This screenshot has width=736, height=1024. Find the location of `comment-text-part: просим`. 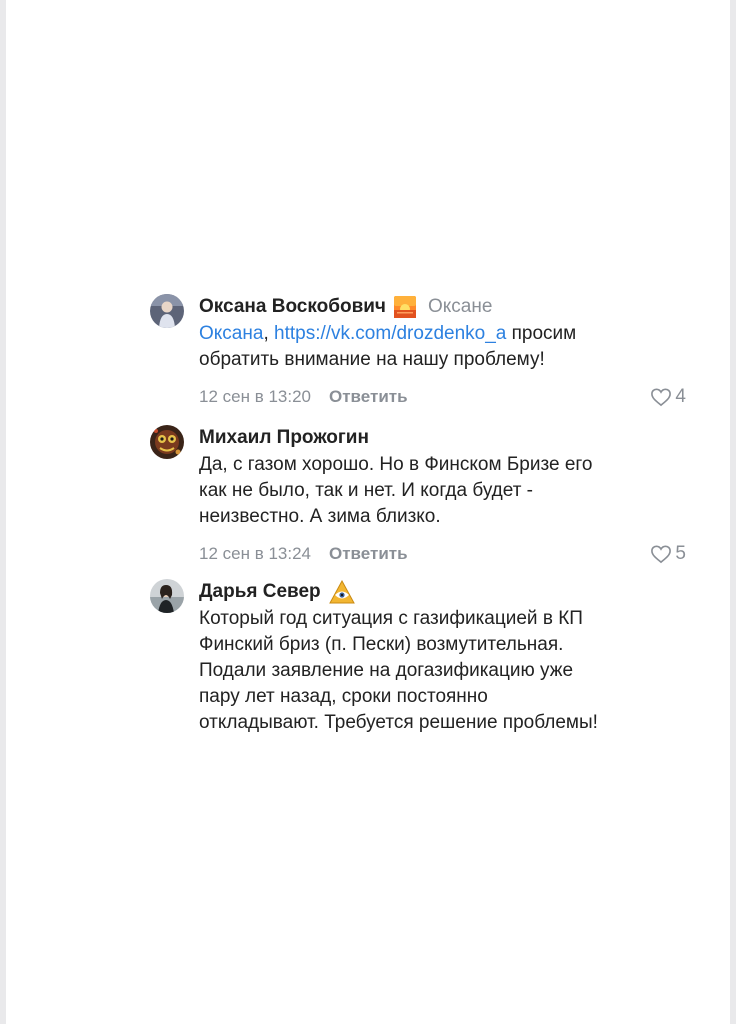

comment-text-part: просим is located at coordinates (544, 333).